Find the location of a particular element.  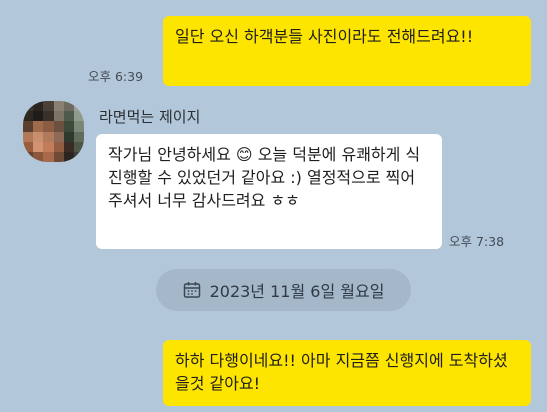

outgoing-message-bubble: 일단 오신 하객분들 사진이라도 전해드려요!! is located at coordinates (347, 51).